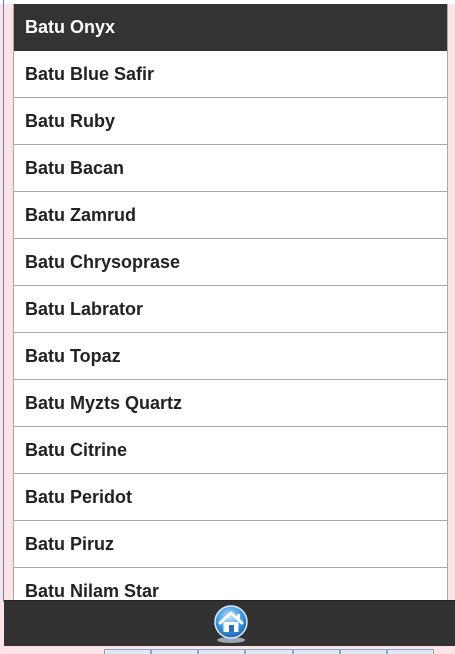  I want to click on list-item: Batu Onyx, so click(230, 27).